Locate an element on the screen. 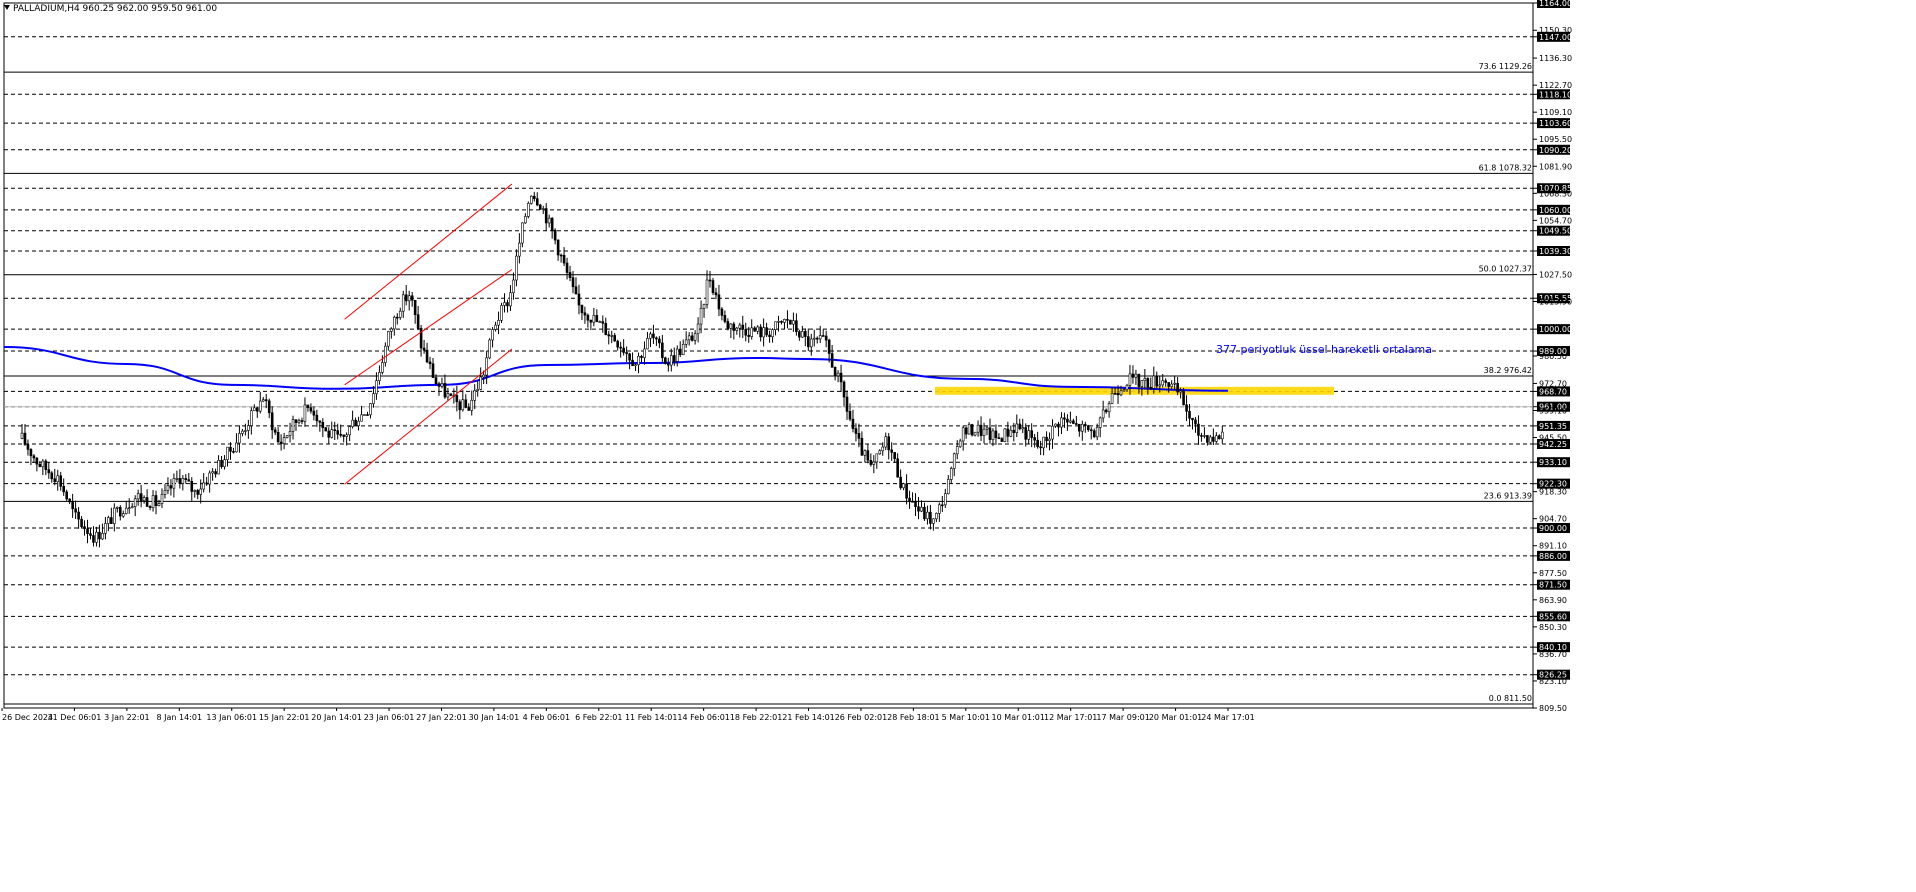 This screenshot has height=892, width=1916. y-tick-label: 1039.30 is located at coordinates (1555, 251).